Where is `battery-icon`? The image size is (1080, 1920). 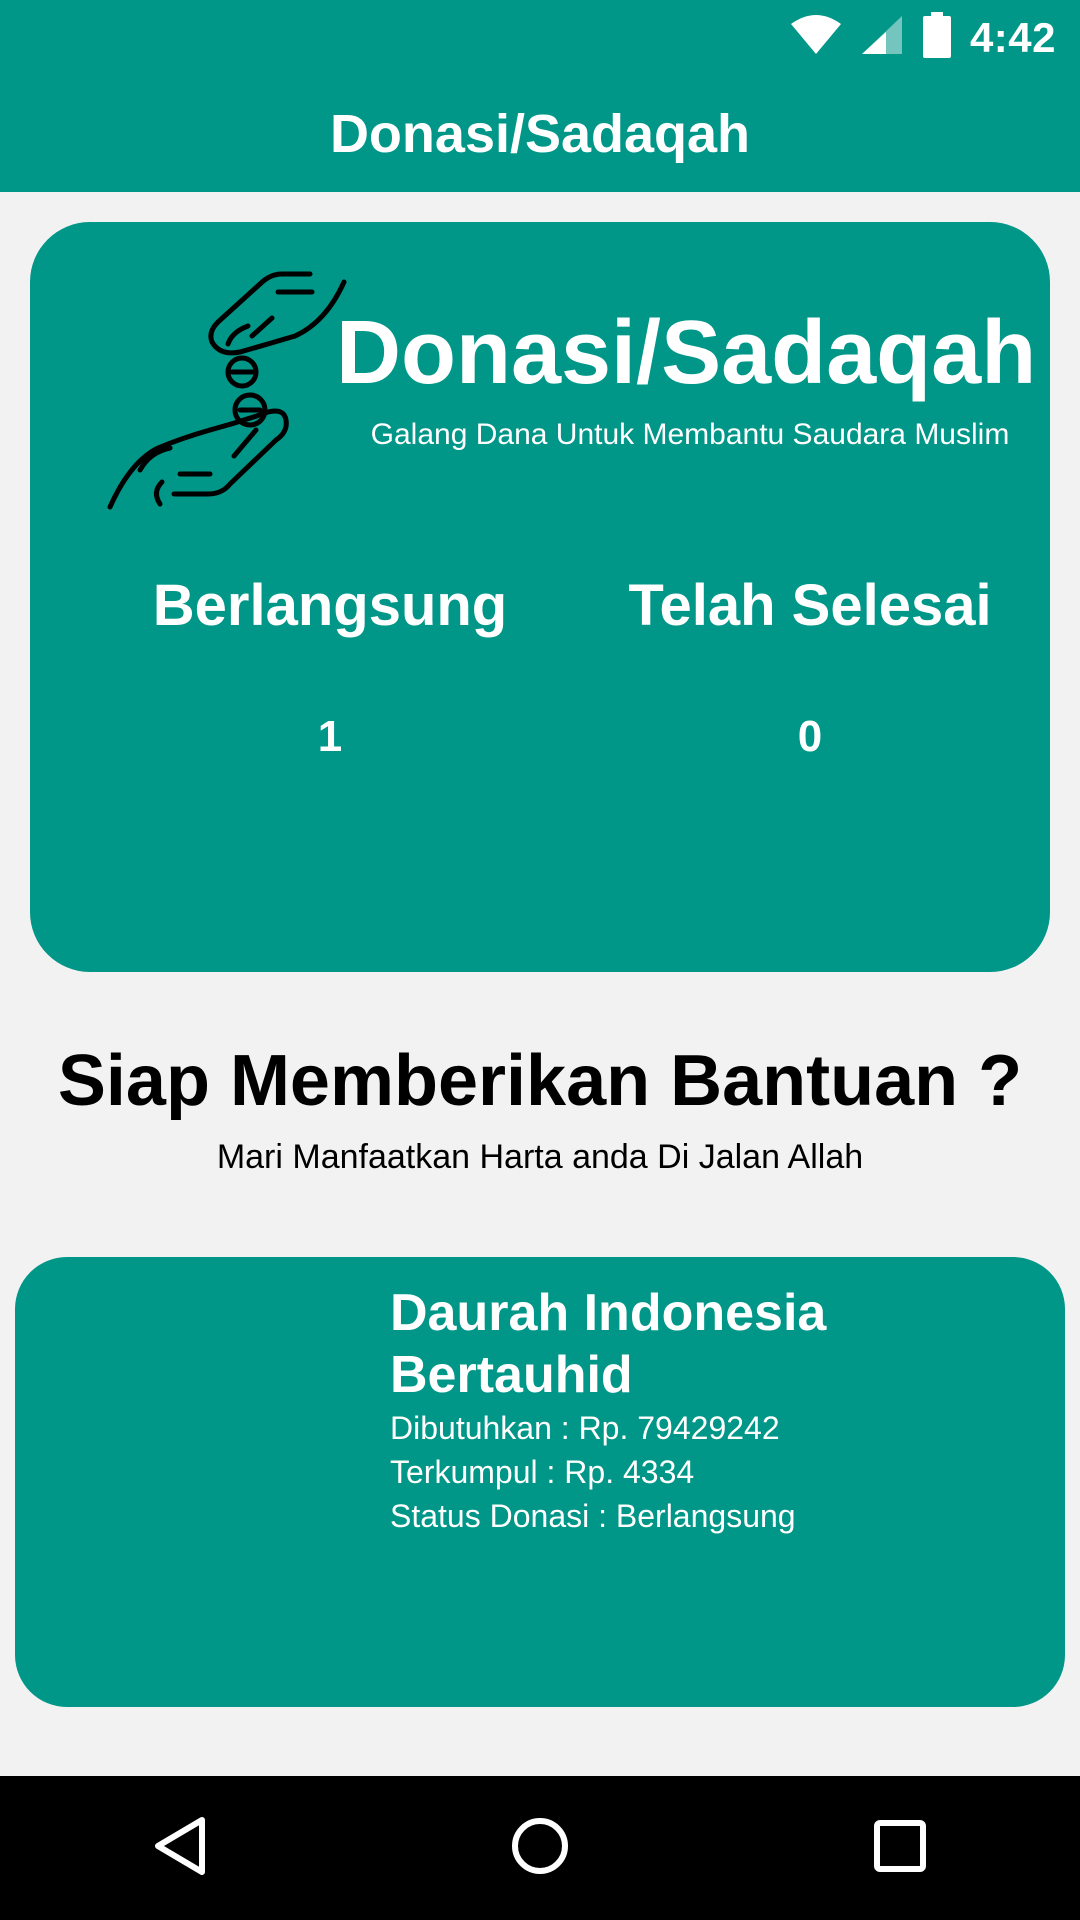
battery-icon is located at coordinates (937, 37).